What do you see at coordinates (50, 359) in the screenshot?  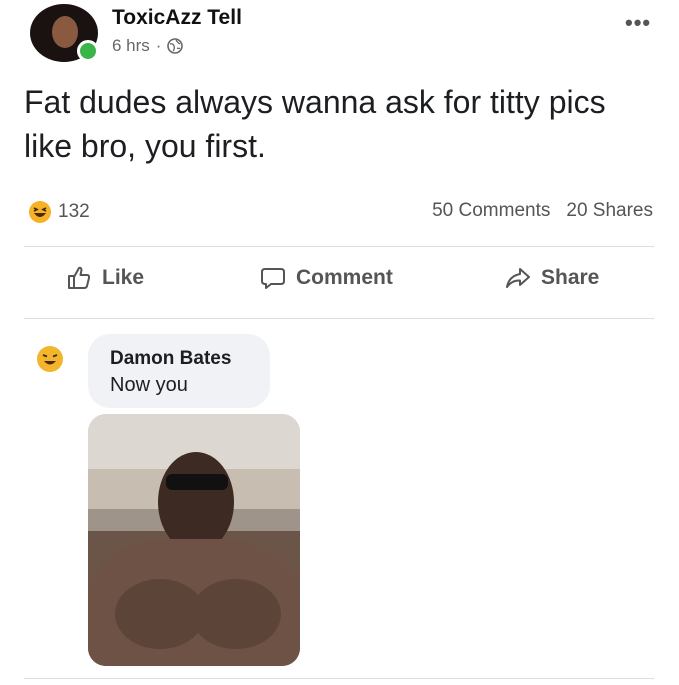 I see `commenter-reaction-avatar-icon` at bounding box center [50, 359].